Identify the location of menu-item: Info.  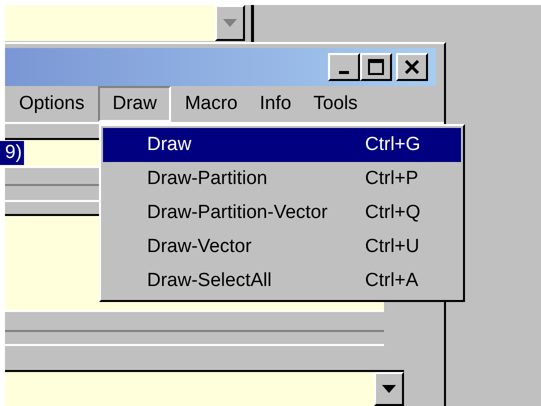
(276, 104).